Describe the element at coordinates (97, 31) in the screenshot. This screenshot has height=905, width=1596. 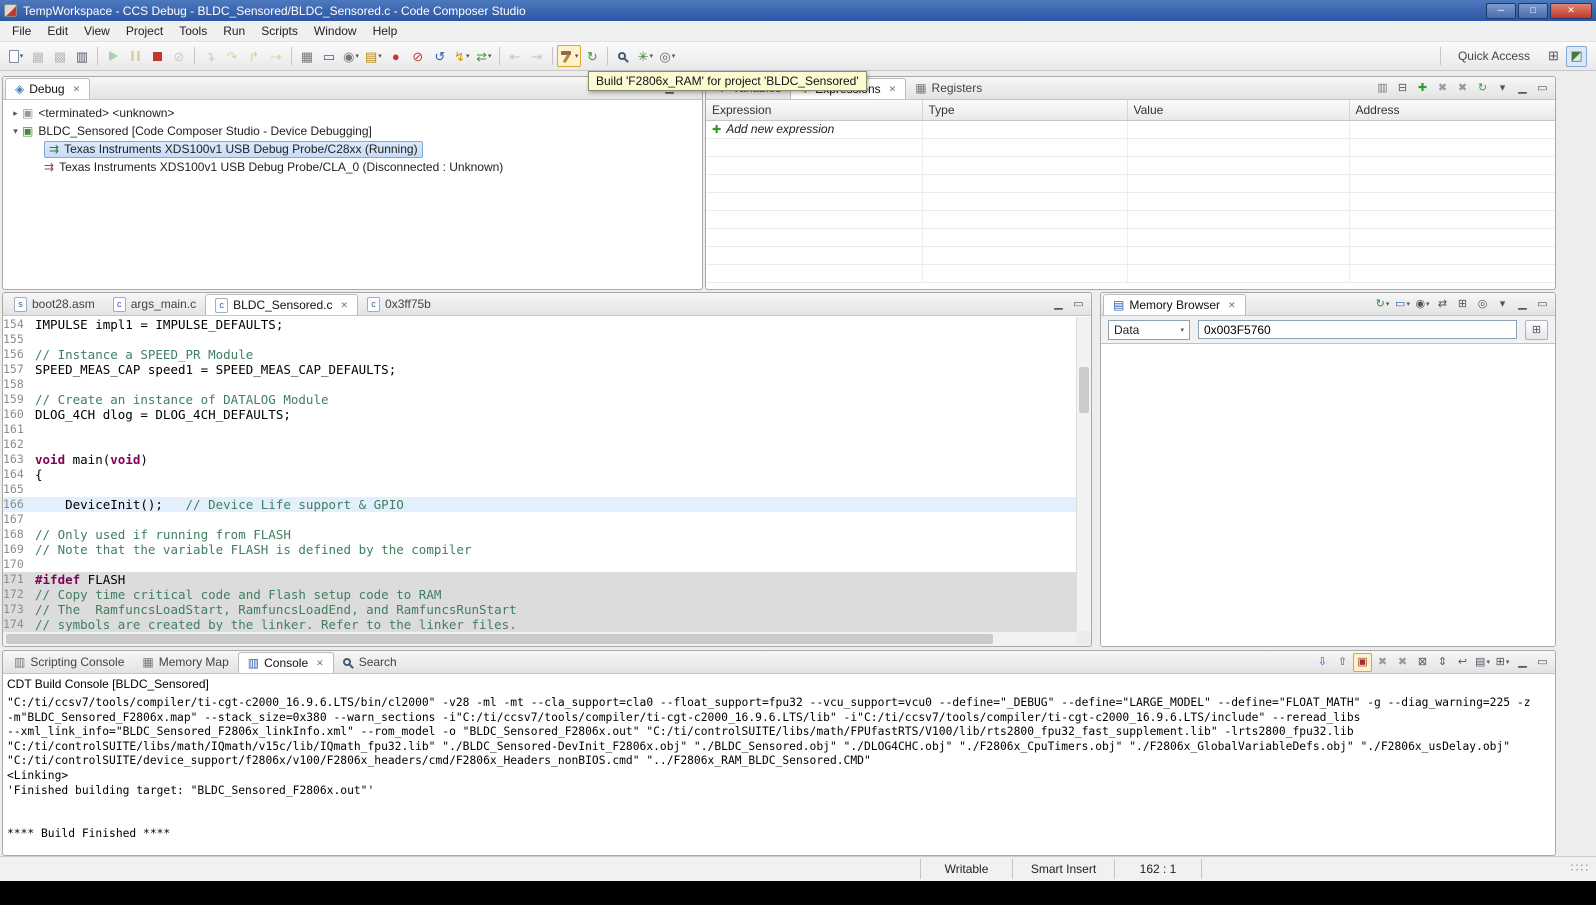
I see `menu-view: View` at that location.